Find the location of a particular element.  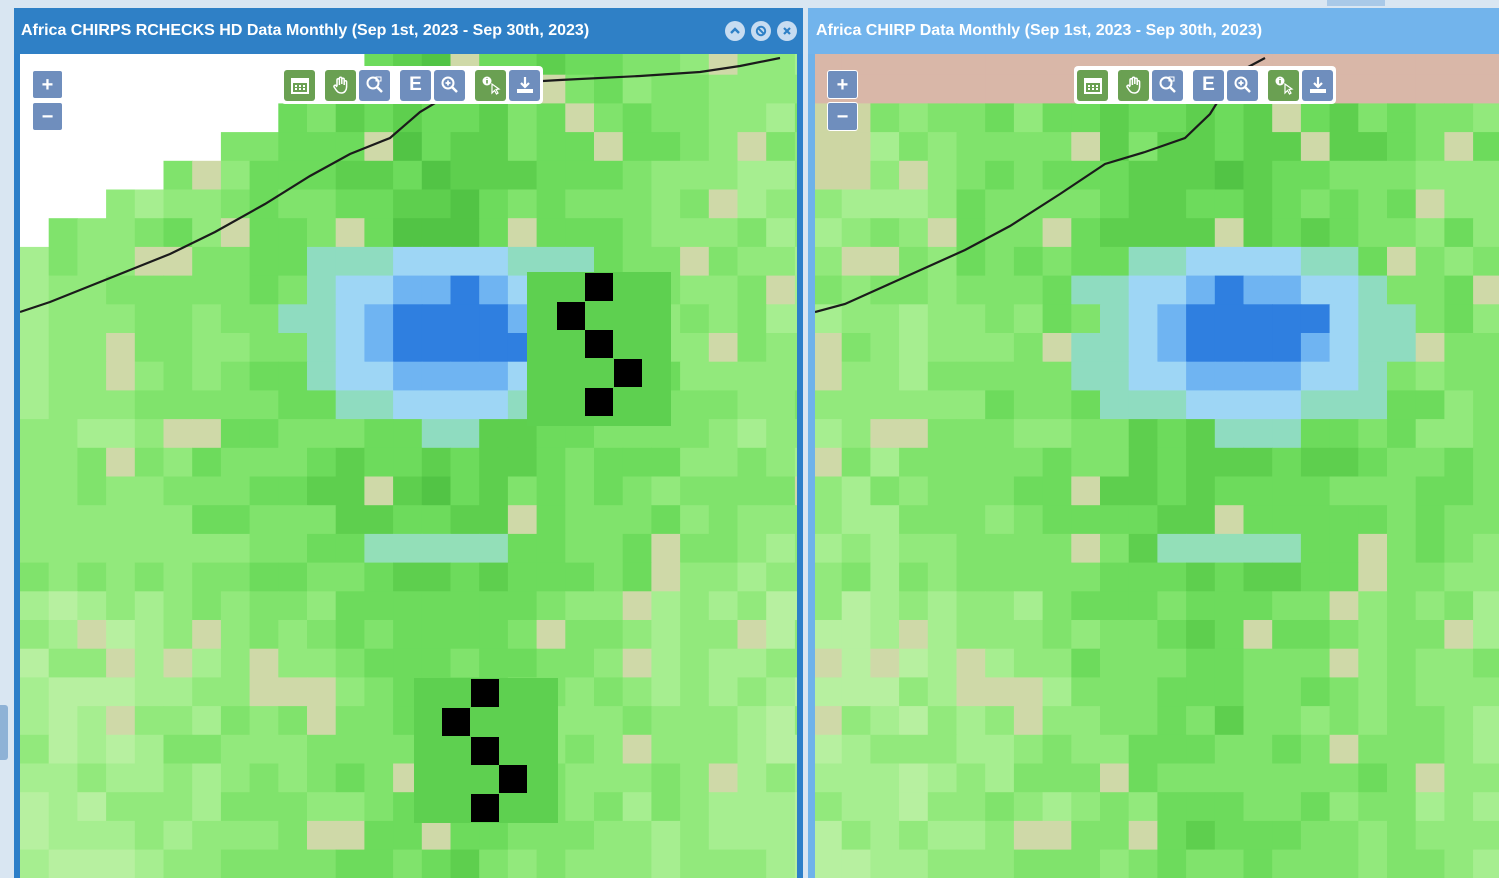

zoom-box-icon is located at coordinates (374, 84).